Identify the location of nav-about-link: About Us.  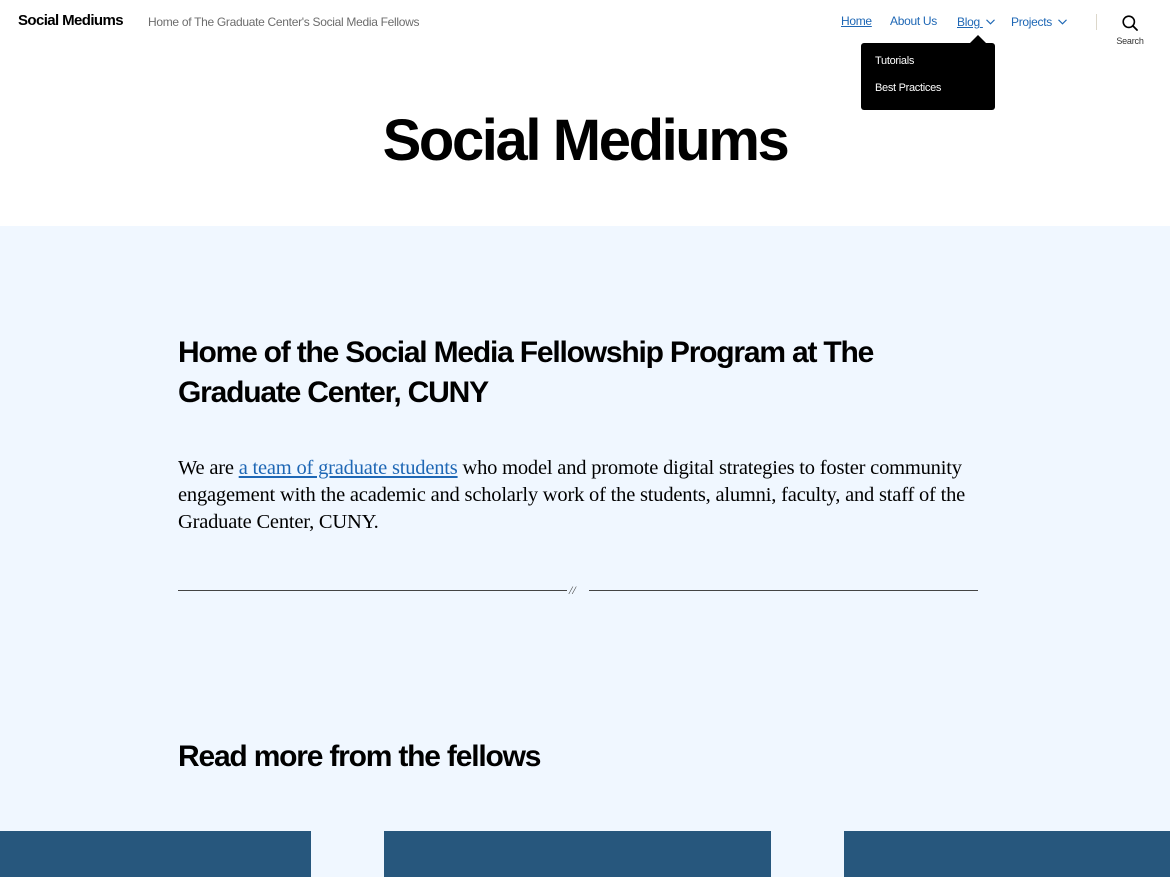
(913, 21).